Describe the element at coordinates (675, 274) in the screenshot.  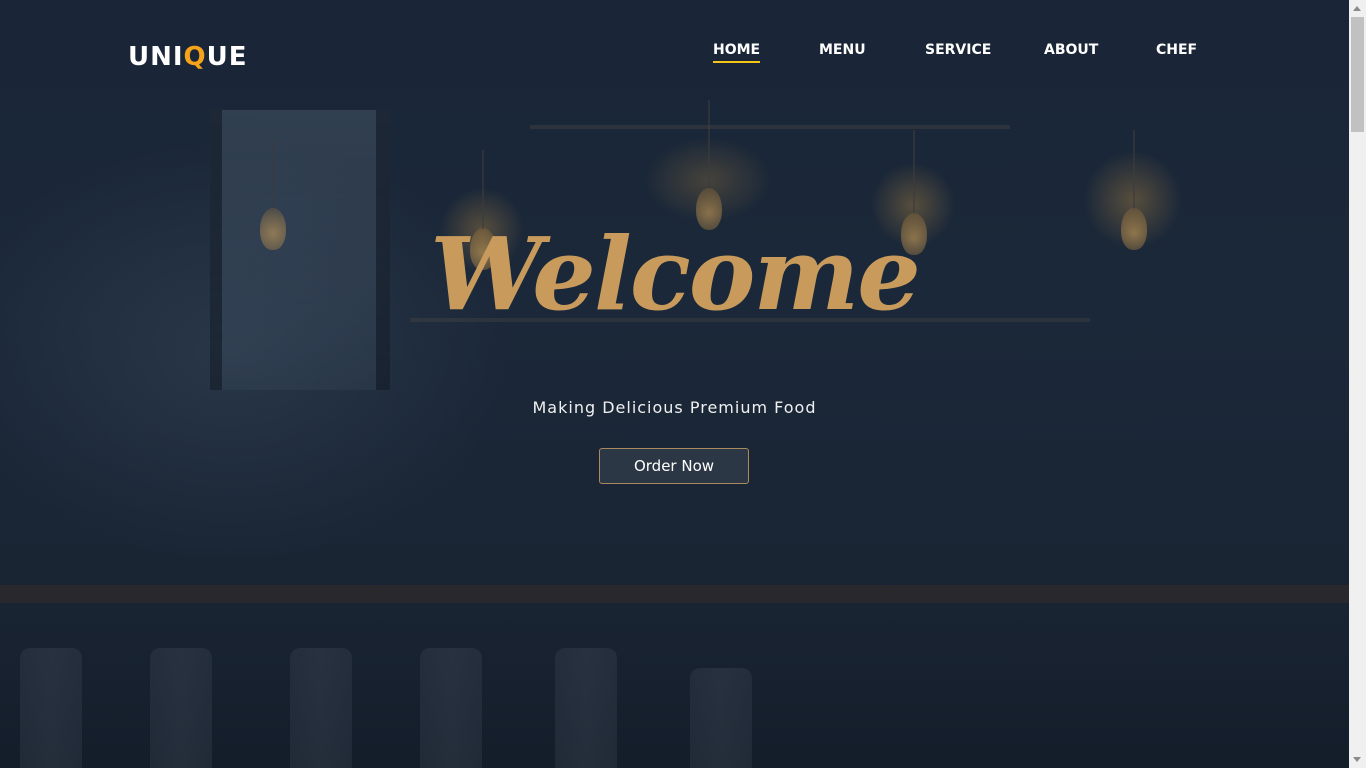
I see `hero-title: Welcome` at that location.